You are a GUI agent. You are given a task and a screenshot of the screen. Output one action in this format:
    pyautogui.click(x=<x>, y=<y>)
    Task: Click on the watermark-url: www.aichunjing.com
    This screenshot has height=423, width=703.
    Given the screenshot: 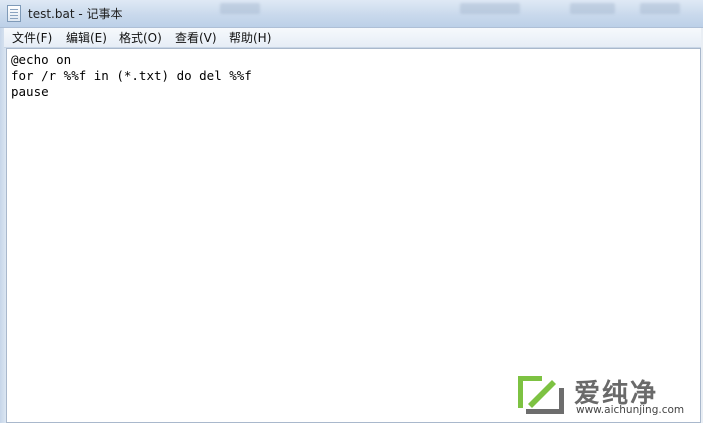 What is the action you would take?
    pyautogui.click(x=630, y=410)
    